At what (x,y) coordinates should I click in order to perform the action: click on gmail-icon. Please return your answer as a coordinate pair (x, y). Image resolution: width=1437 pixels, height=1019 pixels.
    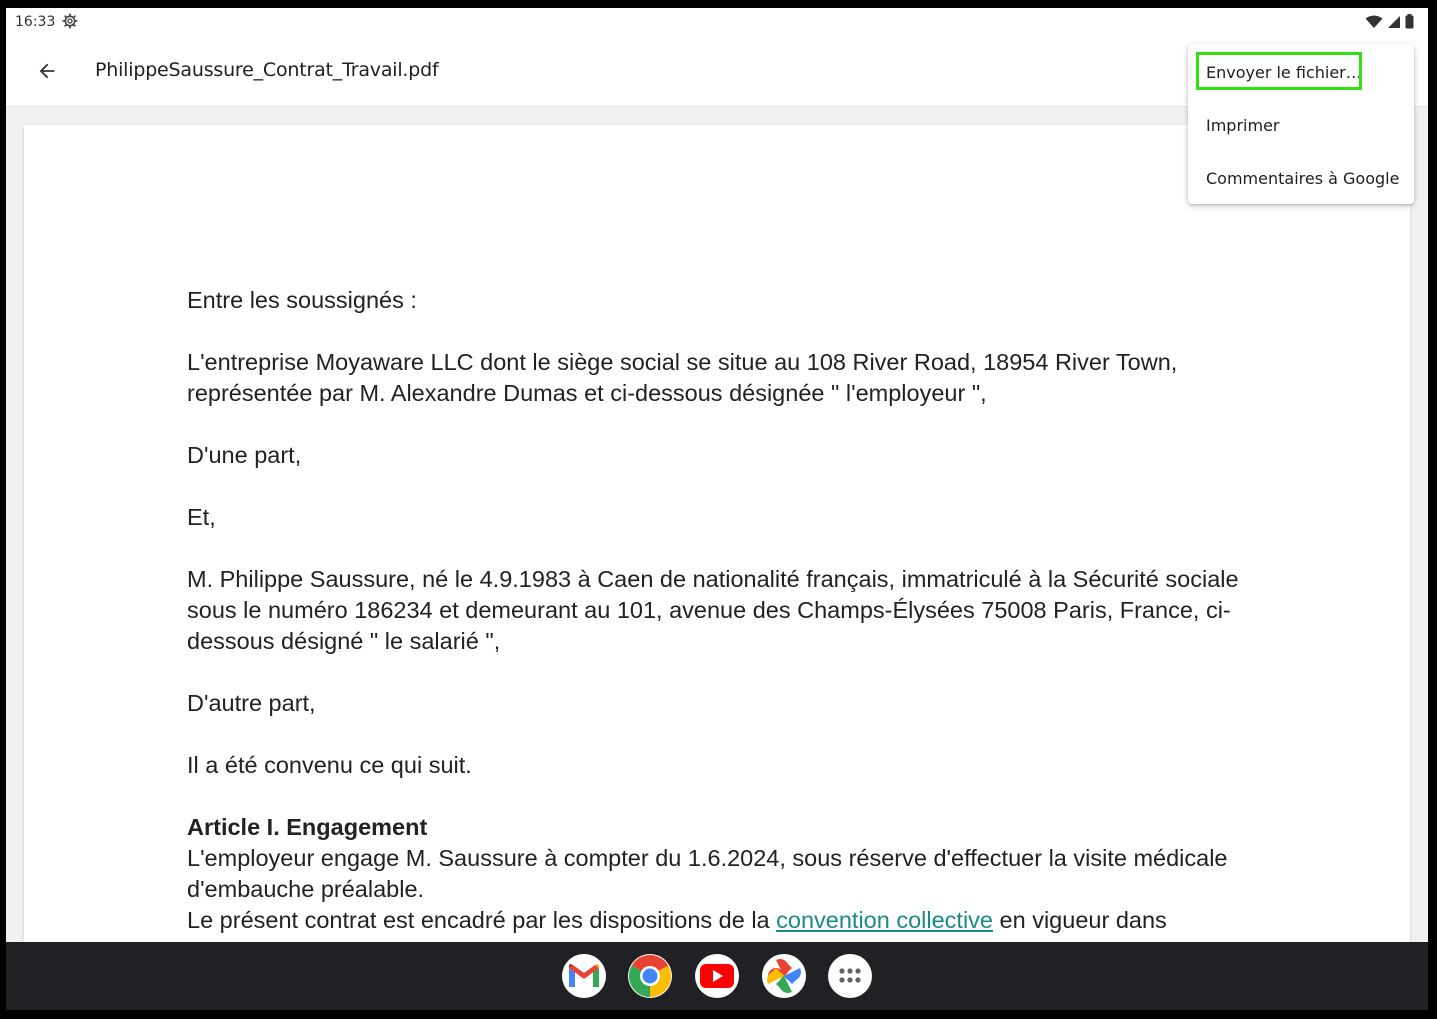
    Looking at the image, I should click on (584, 975).